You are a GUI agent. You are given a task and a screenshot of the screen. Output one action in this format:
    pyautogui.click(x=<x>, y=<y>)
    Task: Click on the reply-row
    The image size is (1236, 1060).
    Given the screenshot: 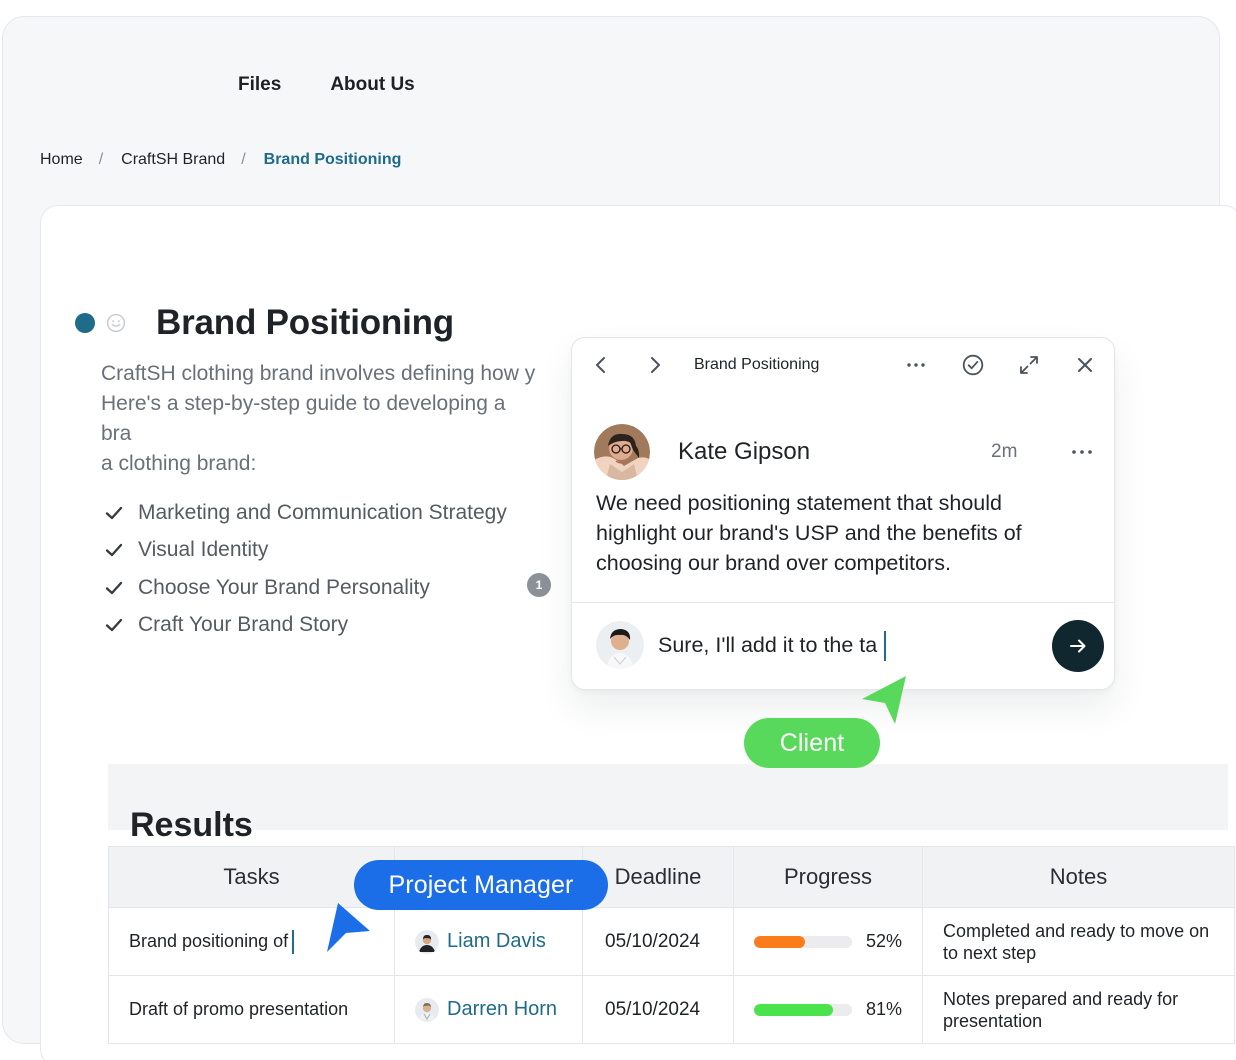 What is the action you would take?
    pyautogui.click(x=843, y=646)
    